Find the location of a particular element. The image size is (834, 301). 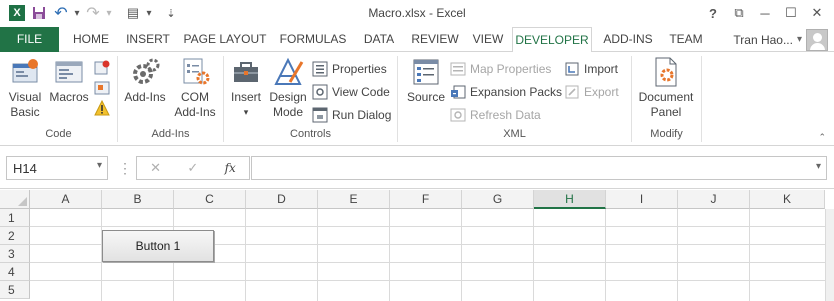

insert-function-icon: fx is located at coordinates (230, 168).